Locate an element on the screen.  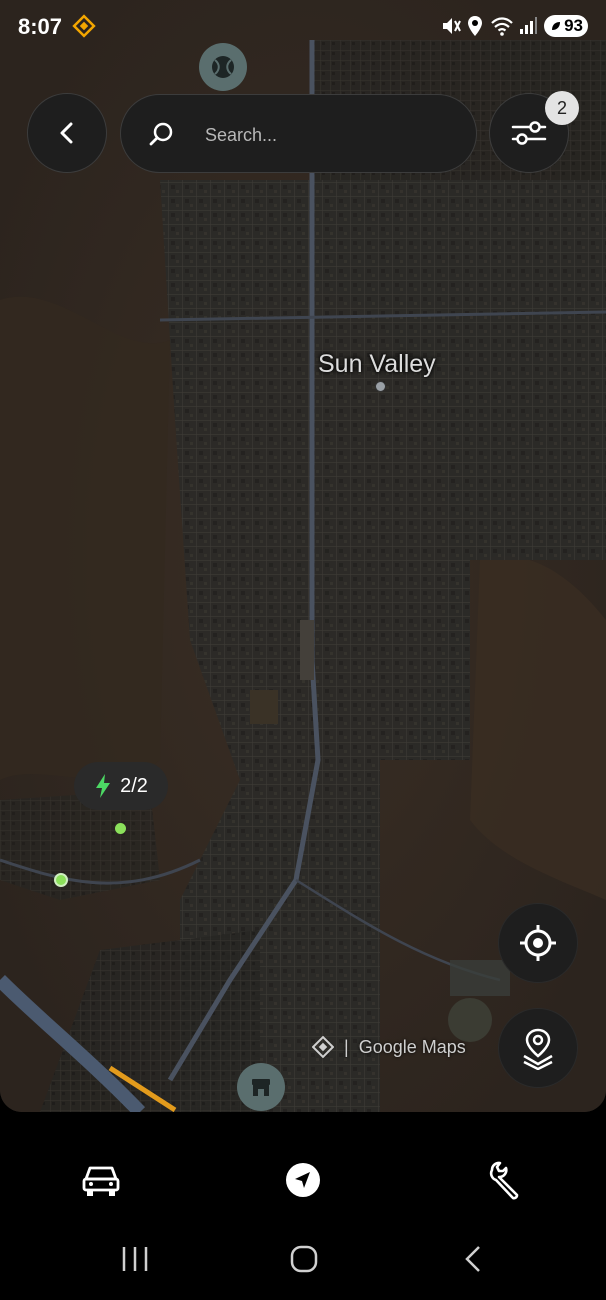
charging-station-marker: 2/2 is located at coordinates (121, 786).